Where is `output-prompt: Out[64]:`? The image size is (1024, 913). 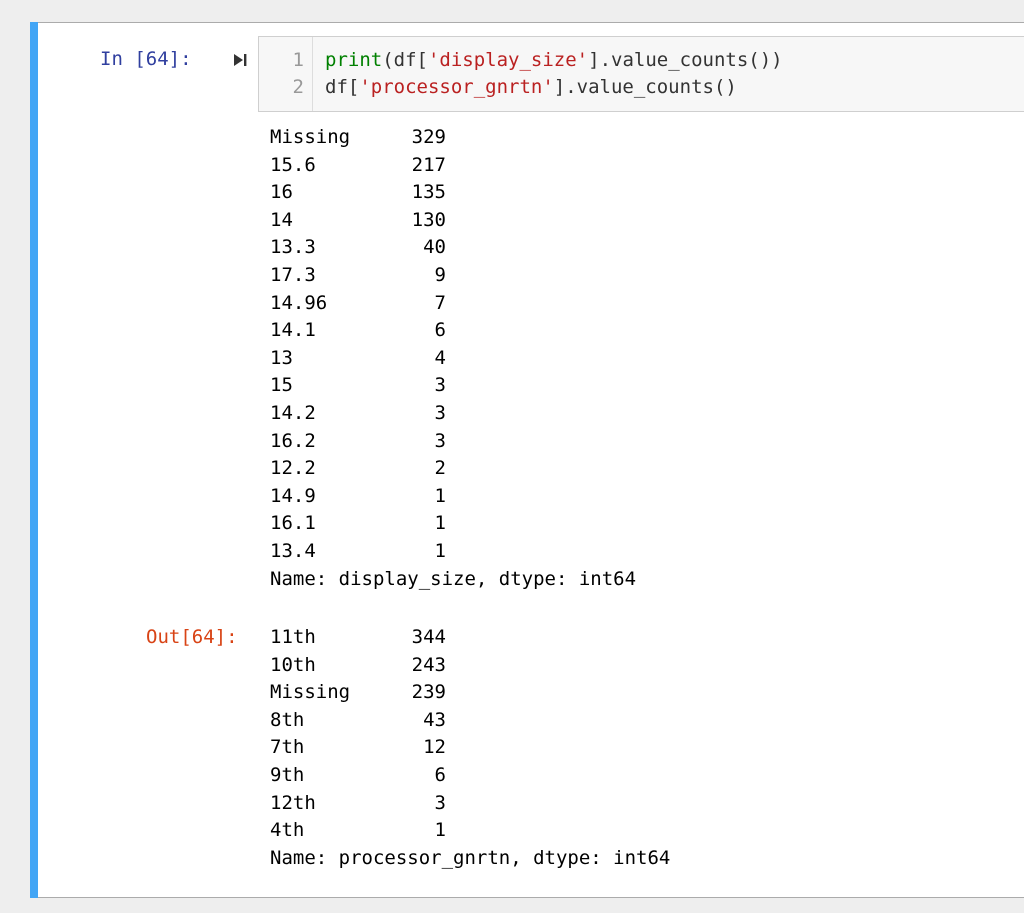
output-prompt: Out[64]: is located at coordinates (192, 637).